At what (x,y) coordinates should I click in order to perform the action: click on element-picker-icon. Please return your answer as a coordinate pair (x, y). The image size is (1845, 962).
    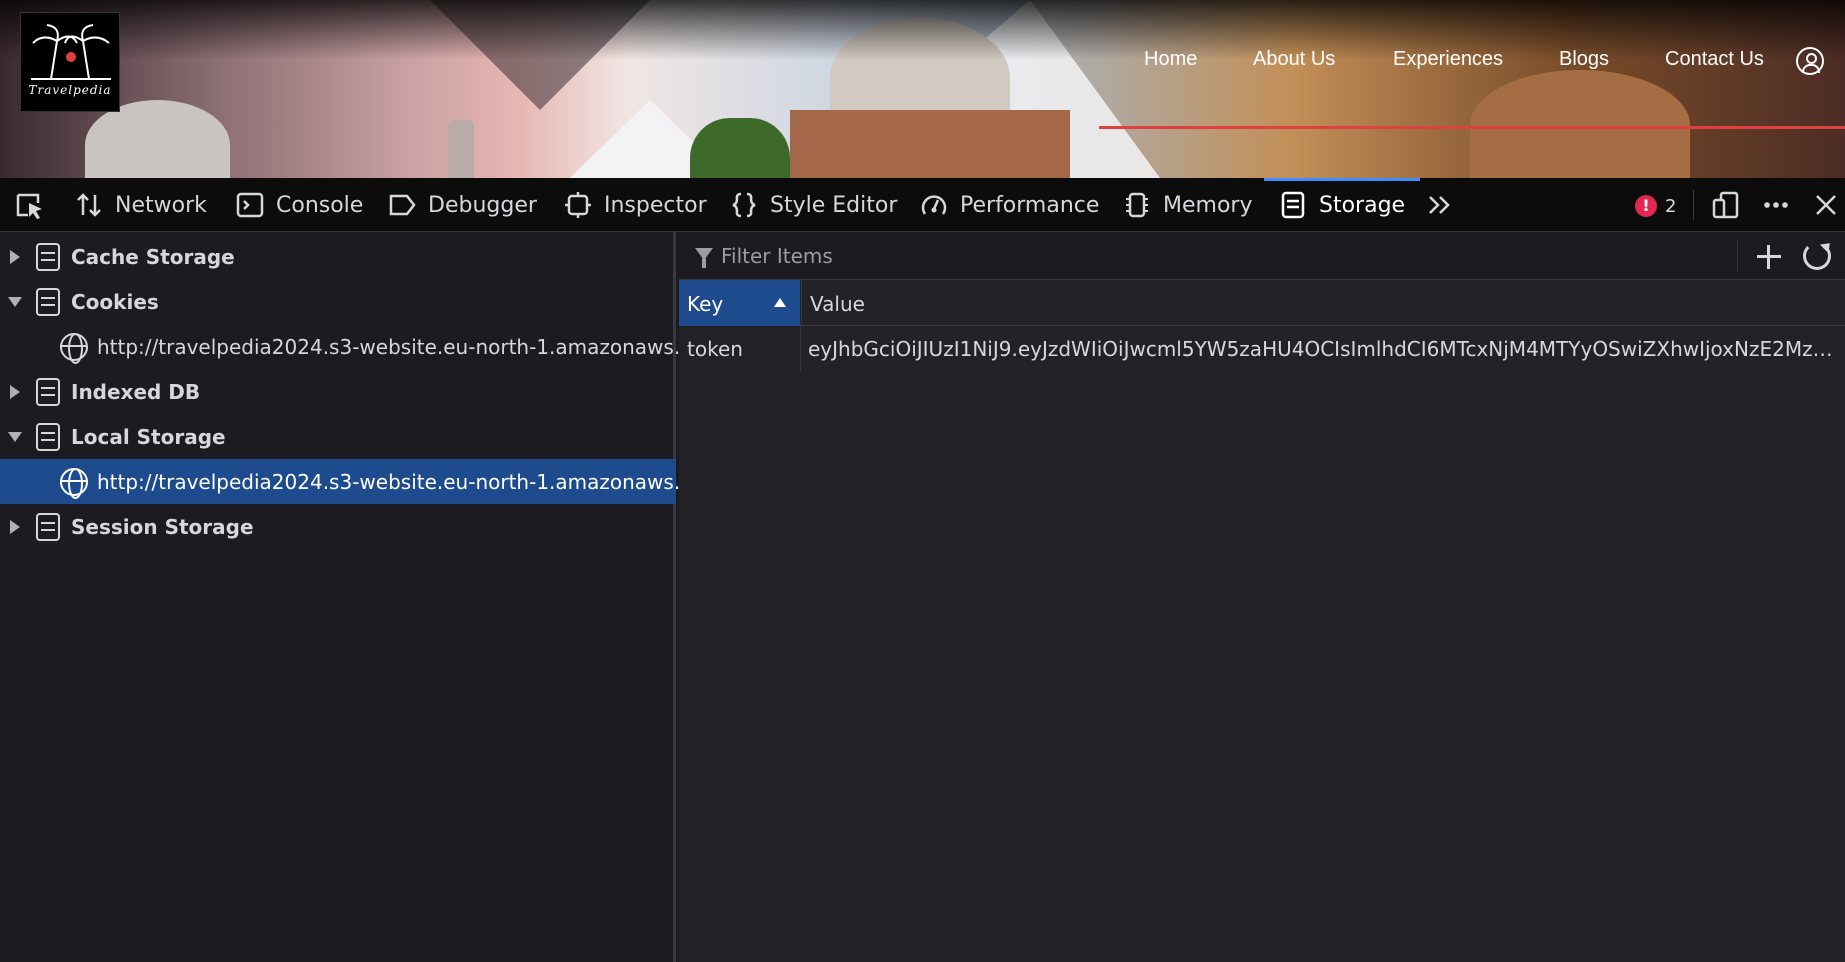
    Looking at the image, I should click on (29, 206).